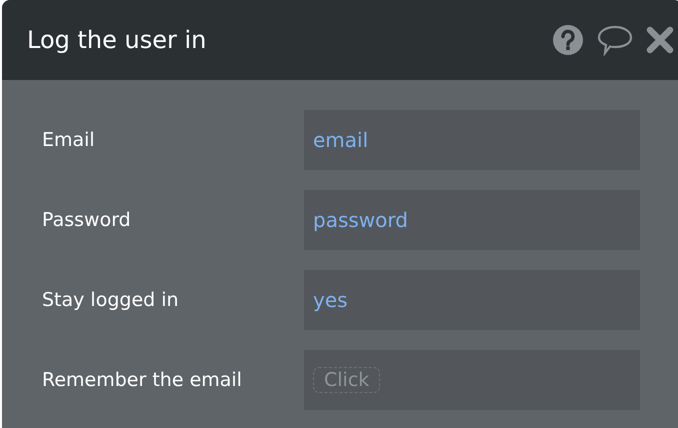 The image size is (678, 428). Describe the element at coordinates (86, 220) in the screenshot. I see `field-label: Password` at that location.